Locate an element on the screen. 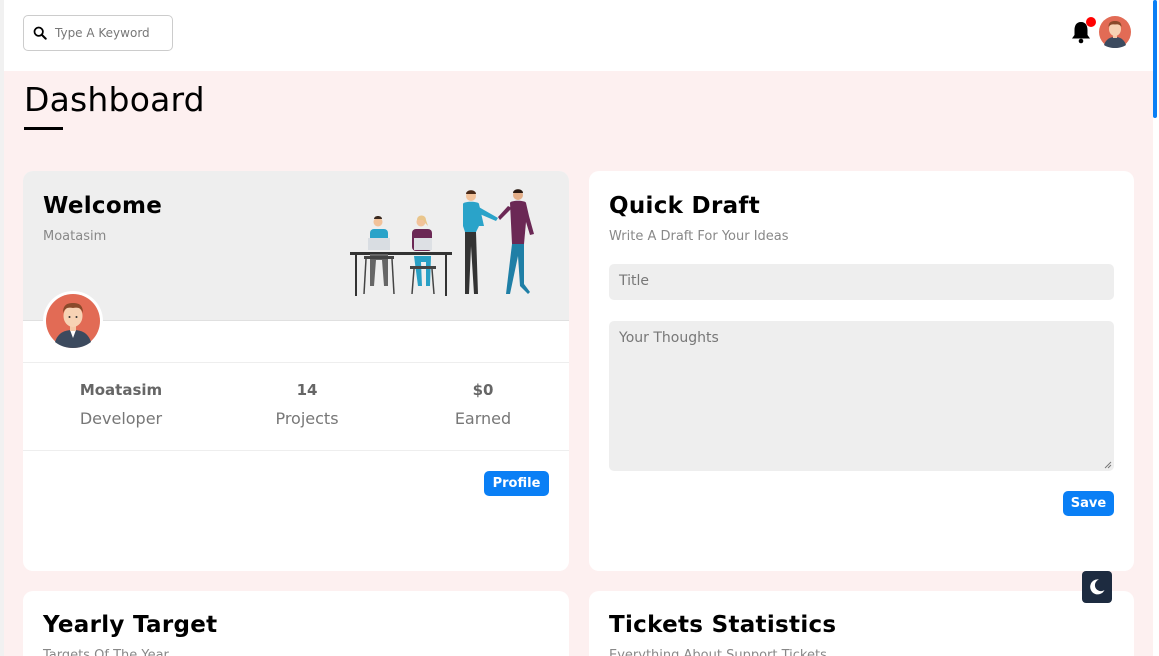 The width and height of the screenshot is (1159, 656). profile-avatar is located at coordinates (73, 321).